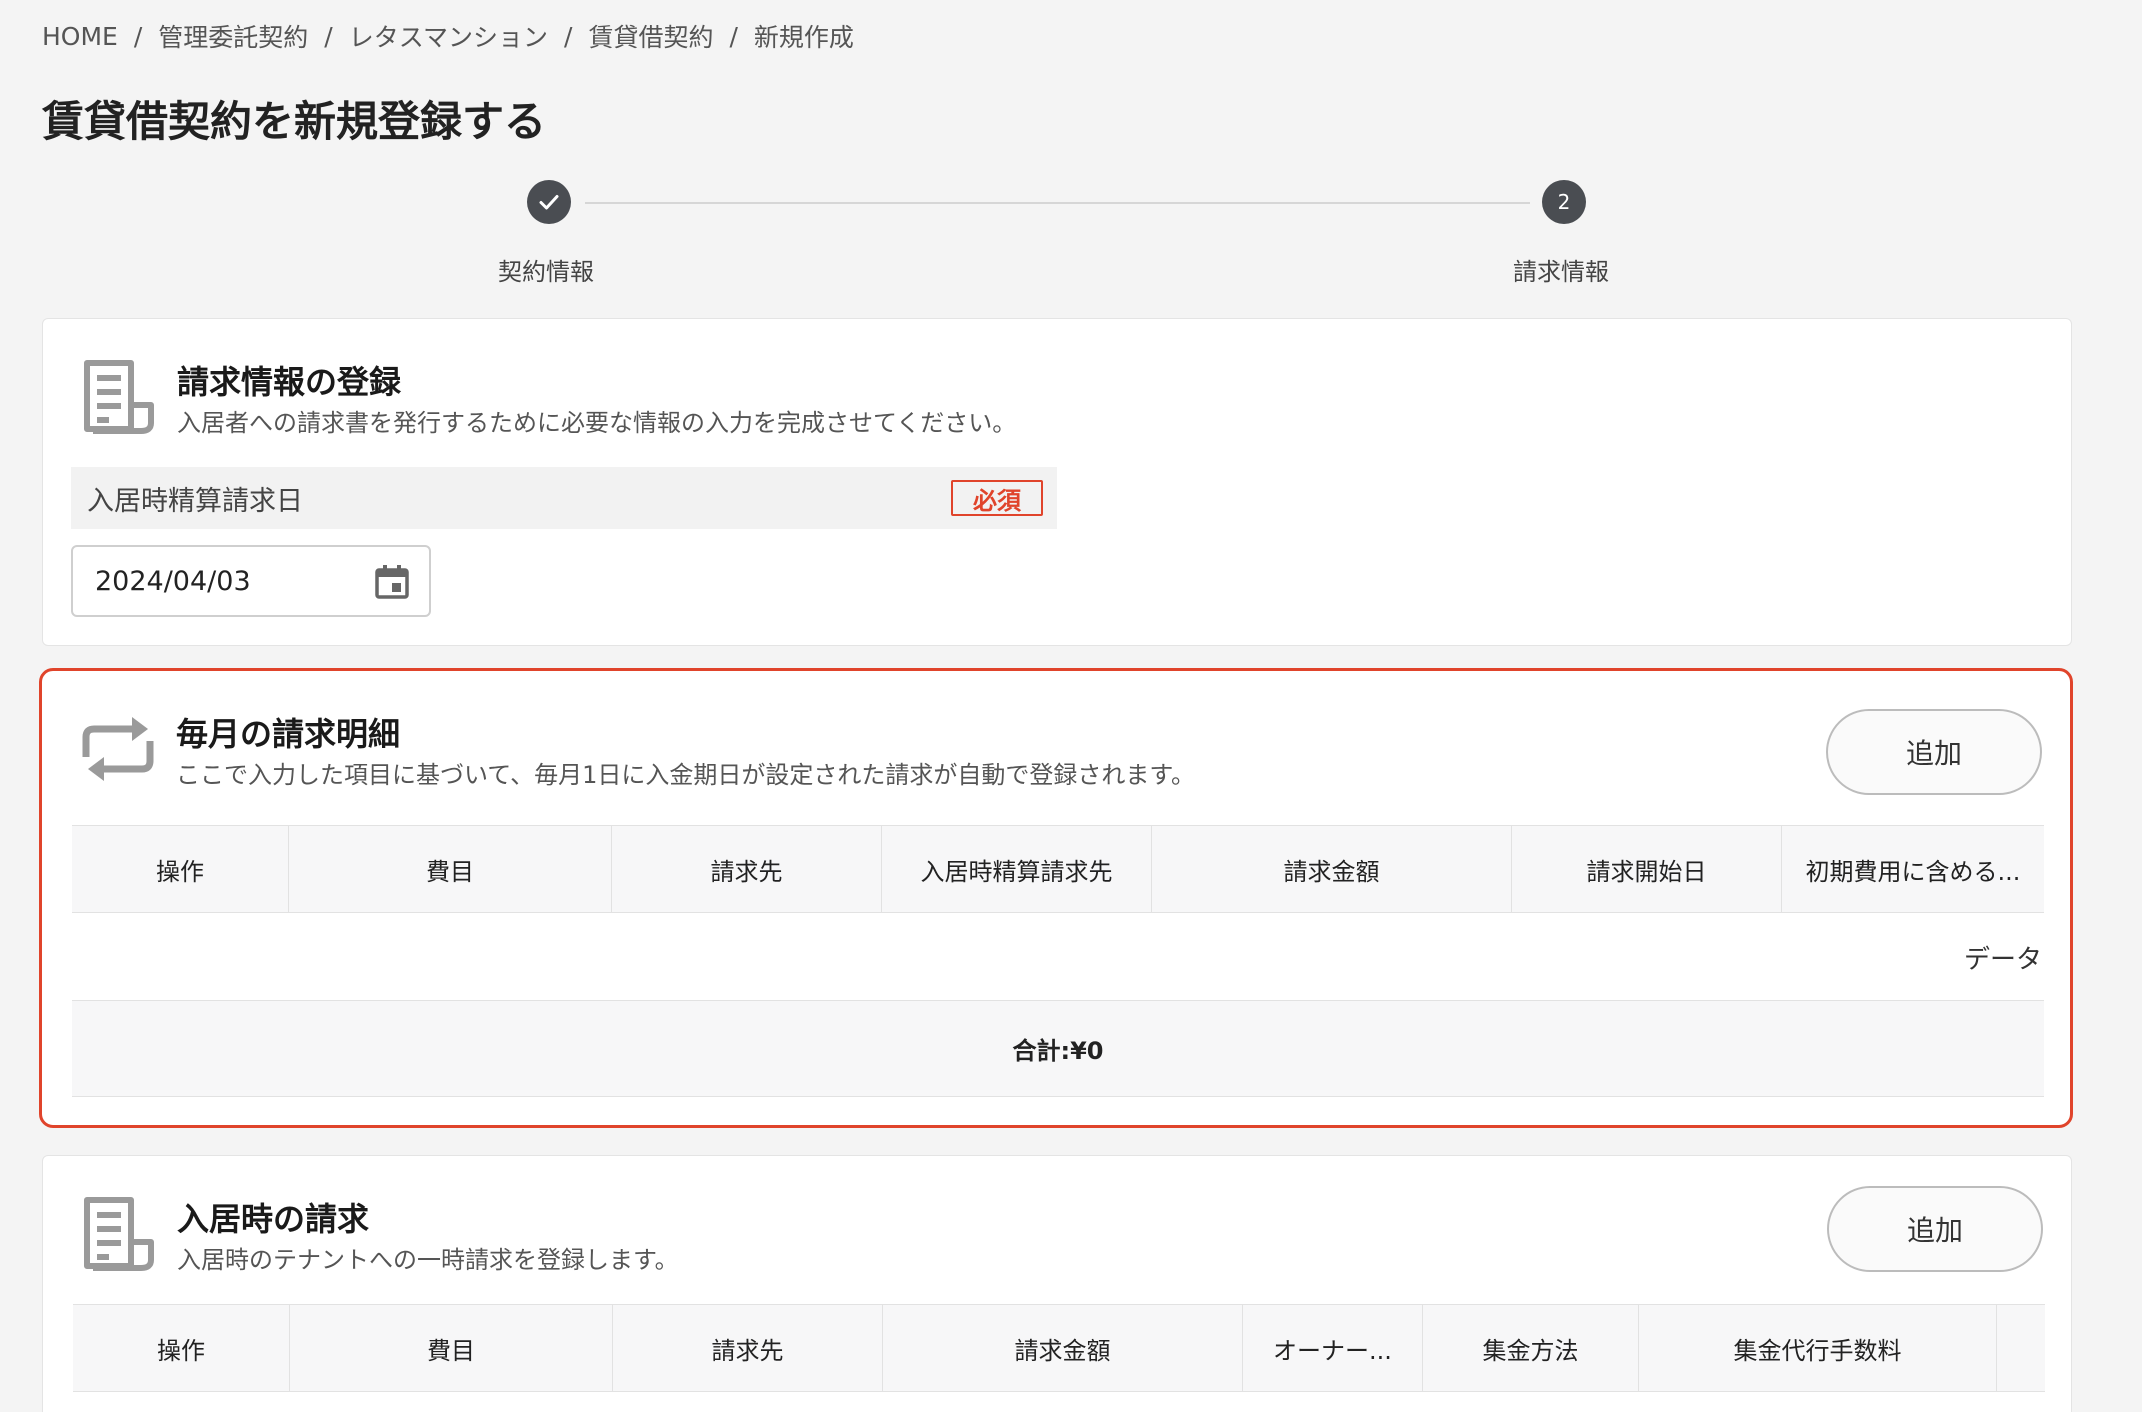 Image resolution: width=2142 pixels, height=1412 pixels. I want to click on column-header: 集金代行手数料, so click(1818, 1348).